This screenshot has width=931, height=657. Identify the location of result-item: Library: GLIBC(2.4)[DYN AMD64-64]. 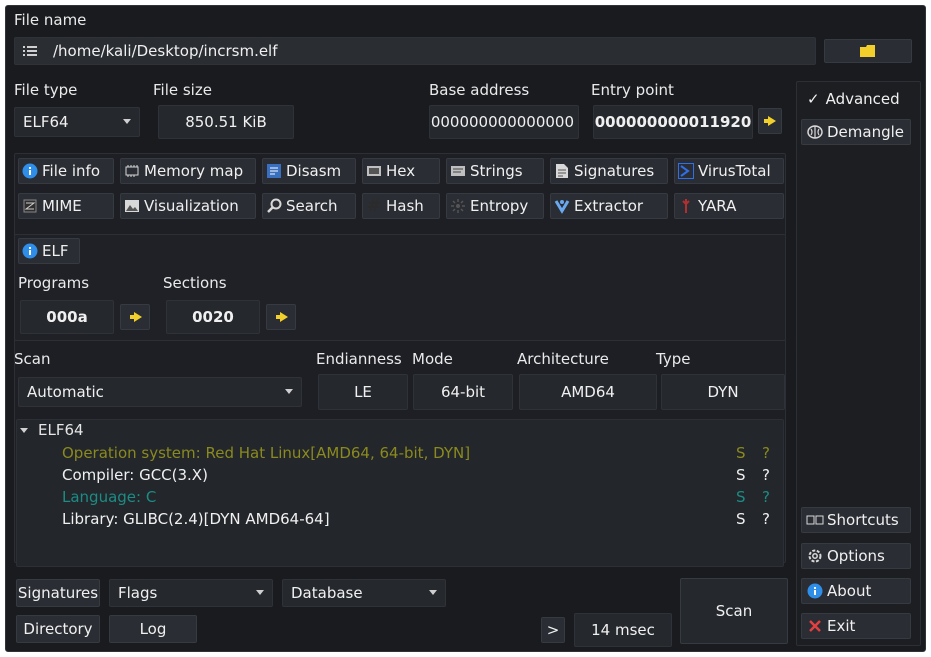
(196, 519).